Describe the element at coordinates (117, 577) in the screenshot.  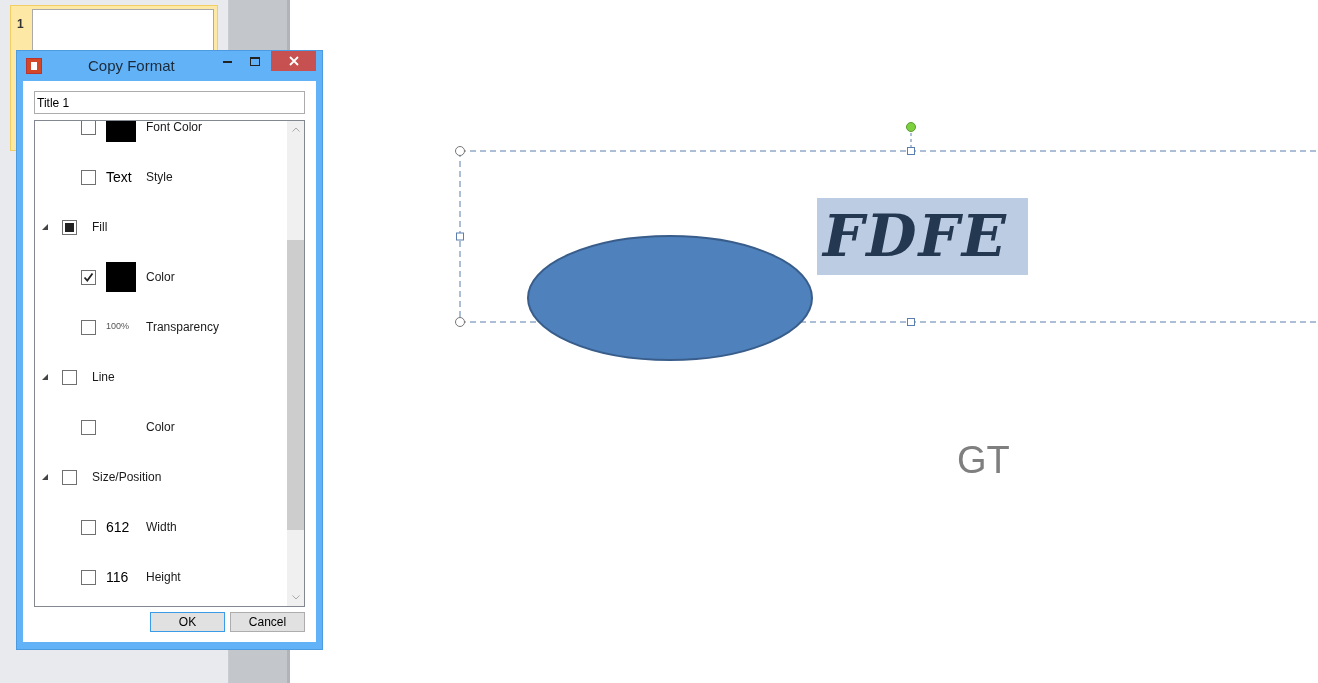
I see `preview-text: 116` at that location.